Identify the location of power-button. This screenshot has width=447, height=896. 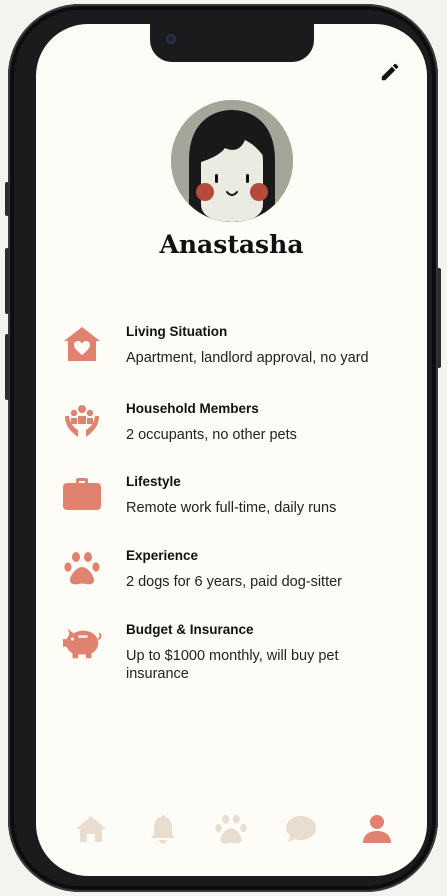
(439, 318).